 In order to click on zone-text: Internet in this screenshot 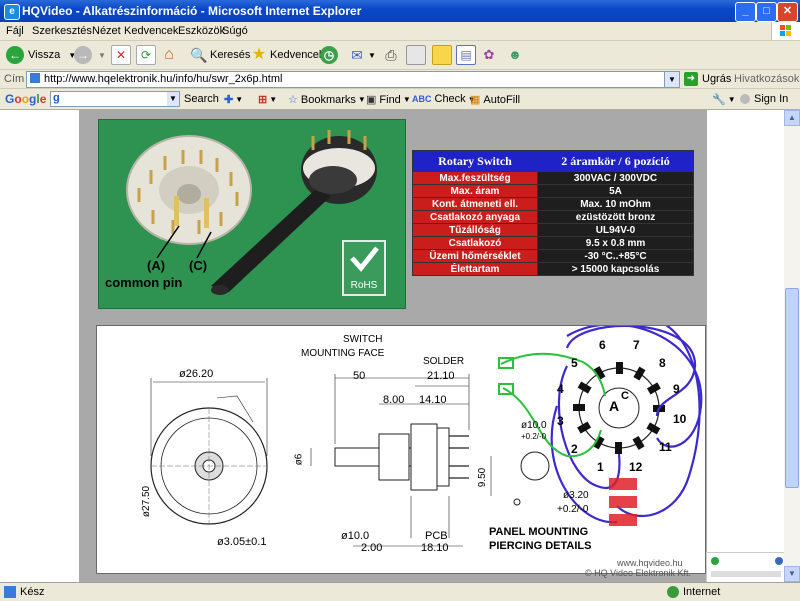, I will do `click(702, 592)`.